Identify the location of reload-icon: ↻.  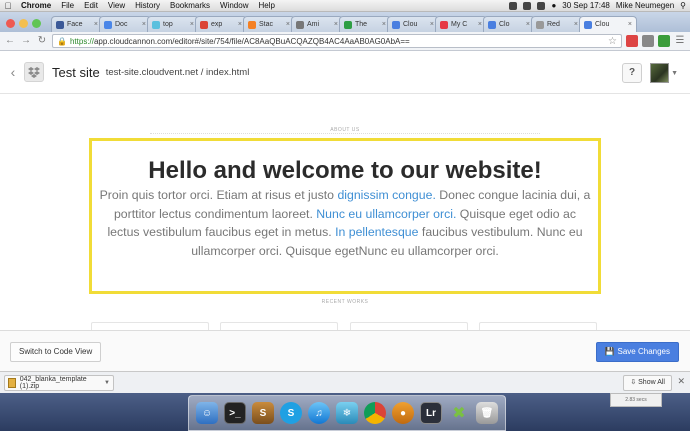
(42, 41).